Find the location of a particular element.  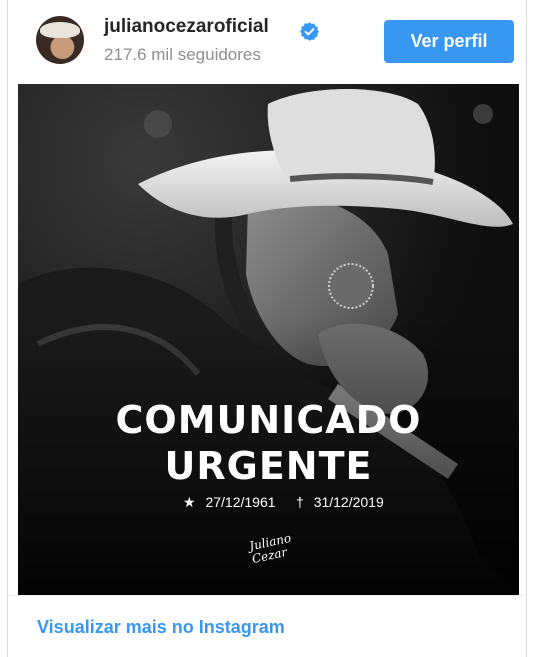

profile-avatar is located at coordinates (60, 40).